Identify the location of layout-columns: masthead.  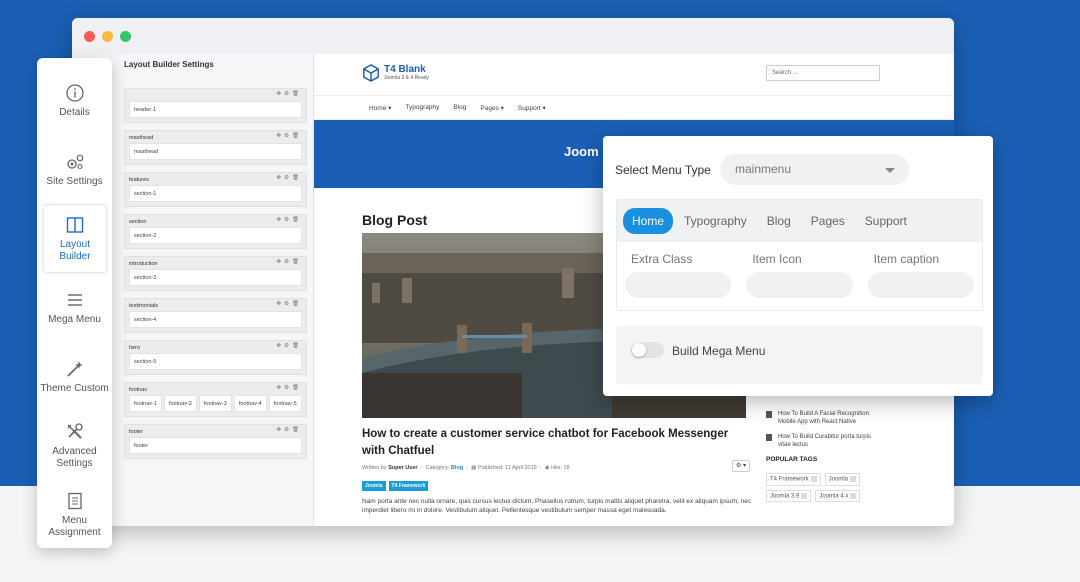
(215, 151).